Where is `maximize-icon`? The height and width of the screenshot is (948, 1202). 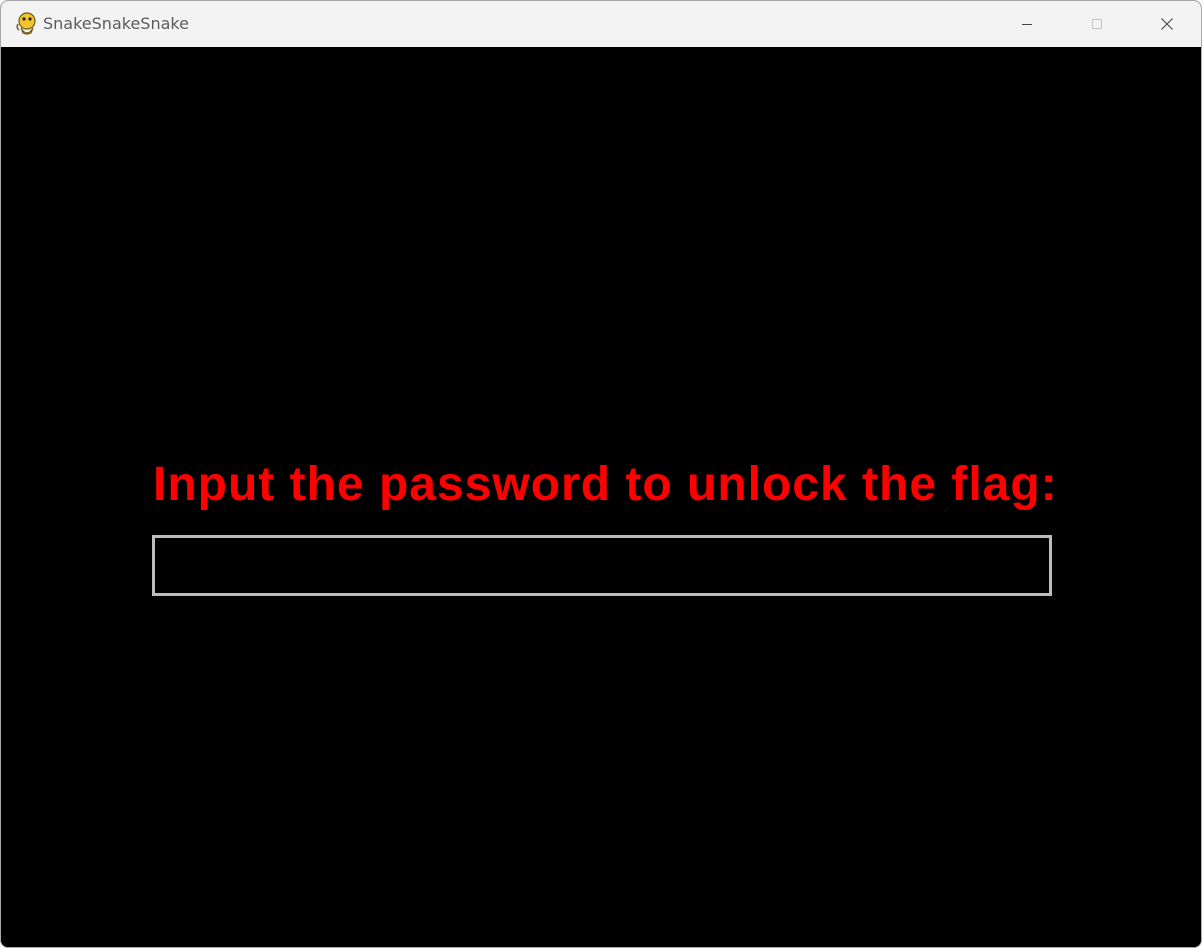 maximize-icon is located at coordinates (1097, 24).